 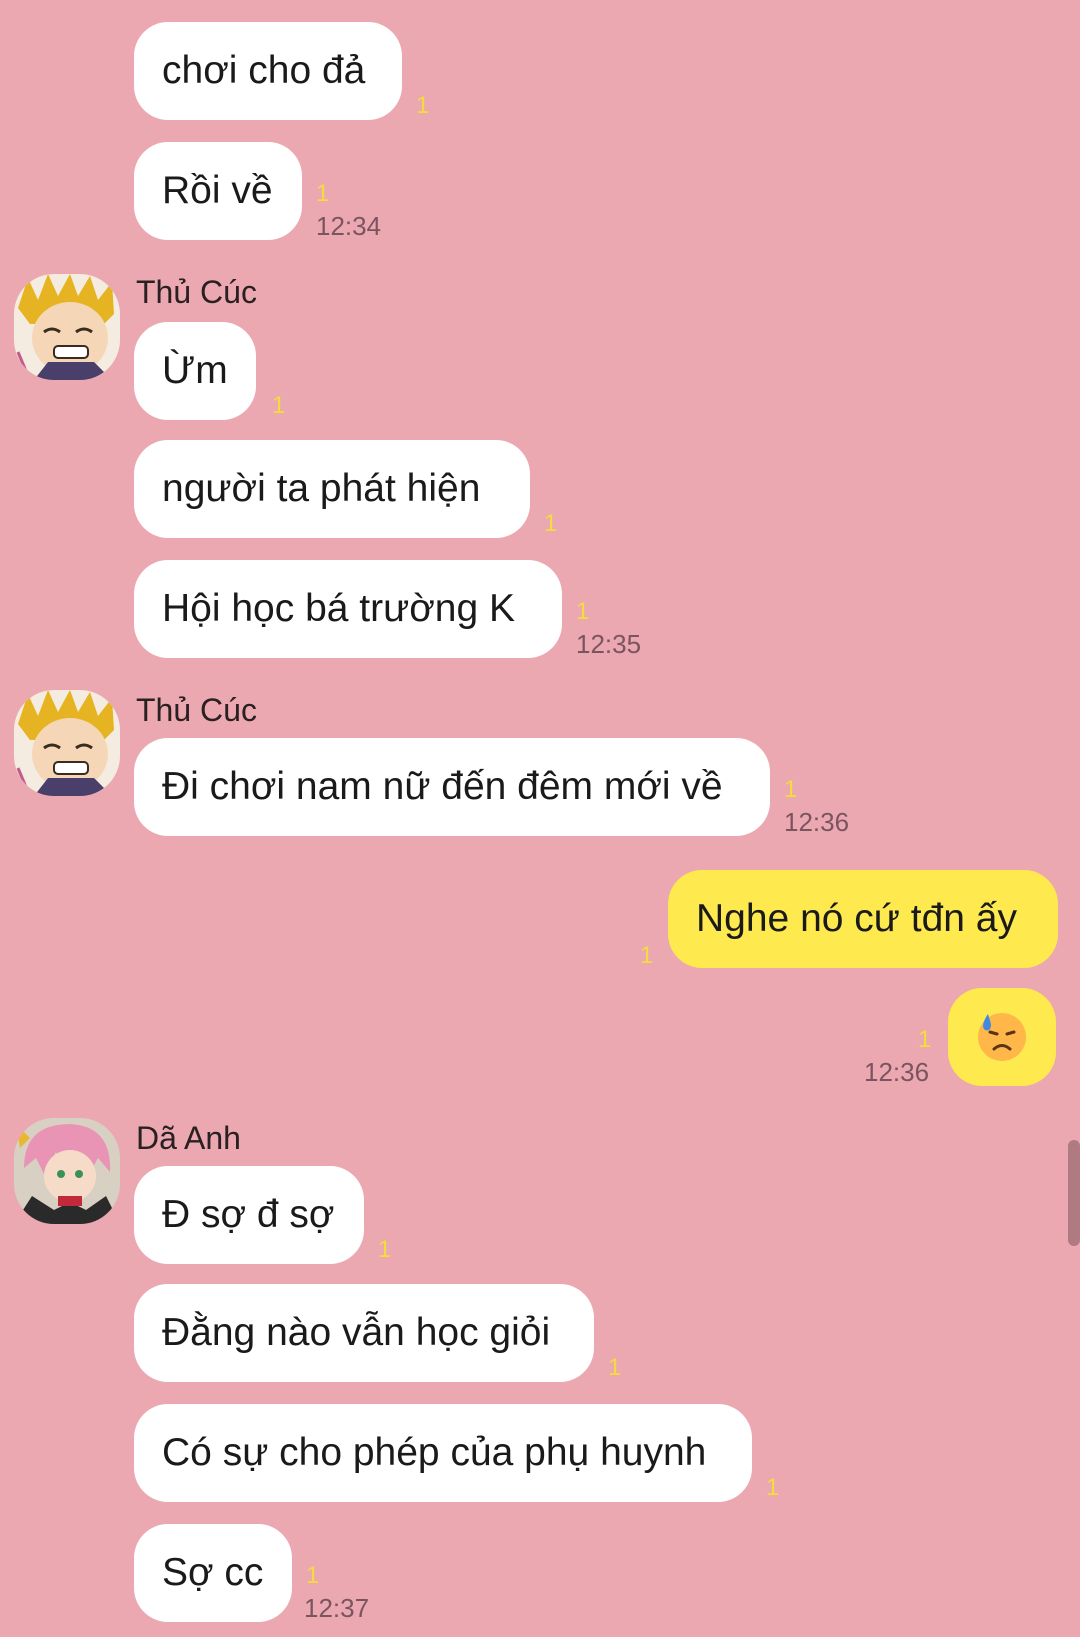 I want to click on sad-sweat-emoji-icon, so click(x=1002, y=1037).